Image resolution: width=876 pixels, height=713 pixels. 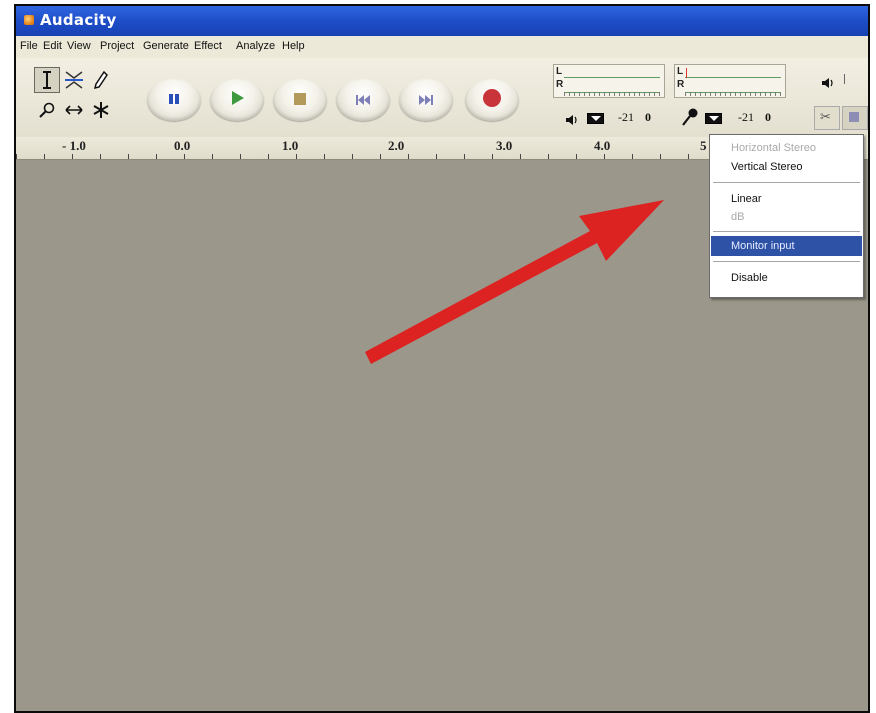 I want to click on menu-project: Project, so click(x=117, y=46).